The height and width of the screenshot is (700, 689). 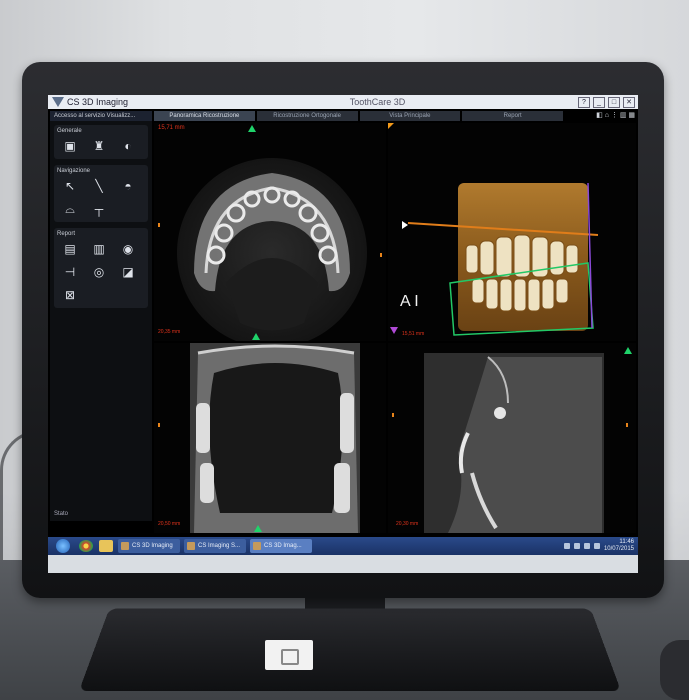 What do you see at coordinates (70, 249) in the screenshot?
I see `document-icon: ▤` at bounding box center [70, 249].